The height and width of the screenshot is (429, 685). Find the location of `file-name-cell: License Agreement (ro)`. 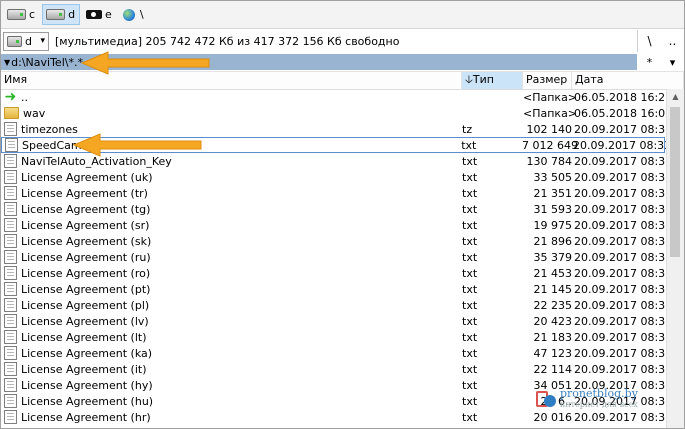

file-name-cell: License Agreement (ro) is located at coordinates (231, 273).